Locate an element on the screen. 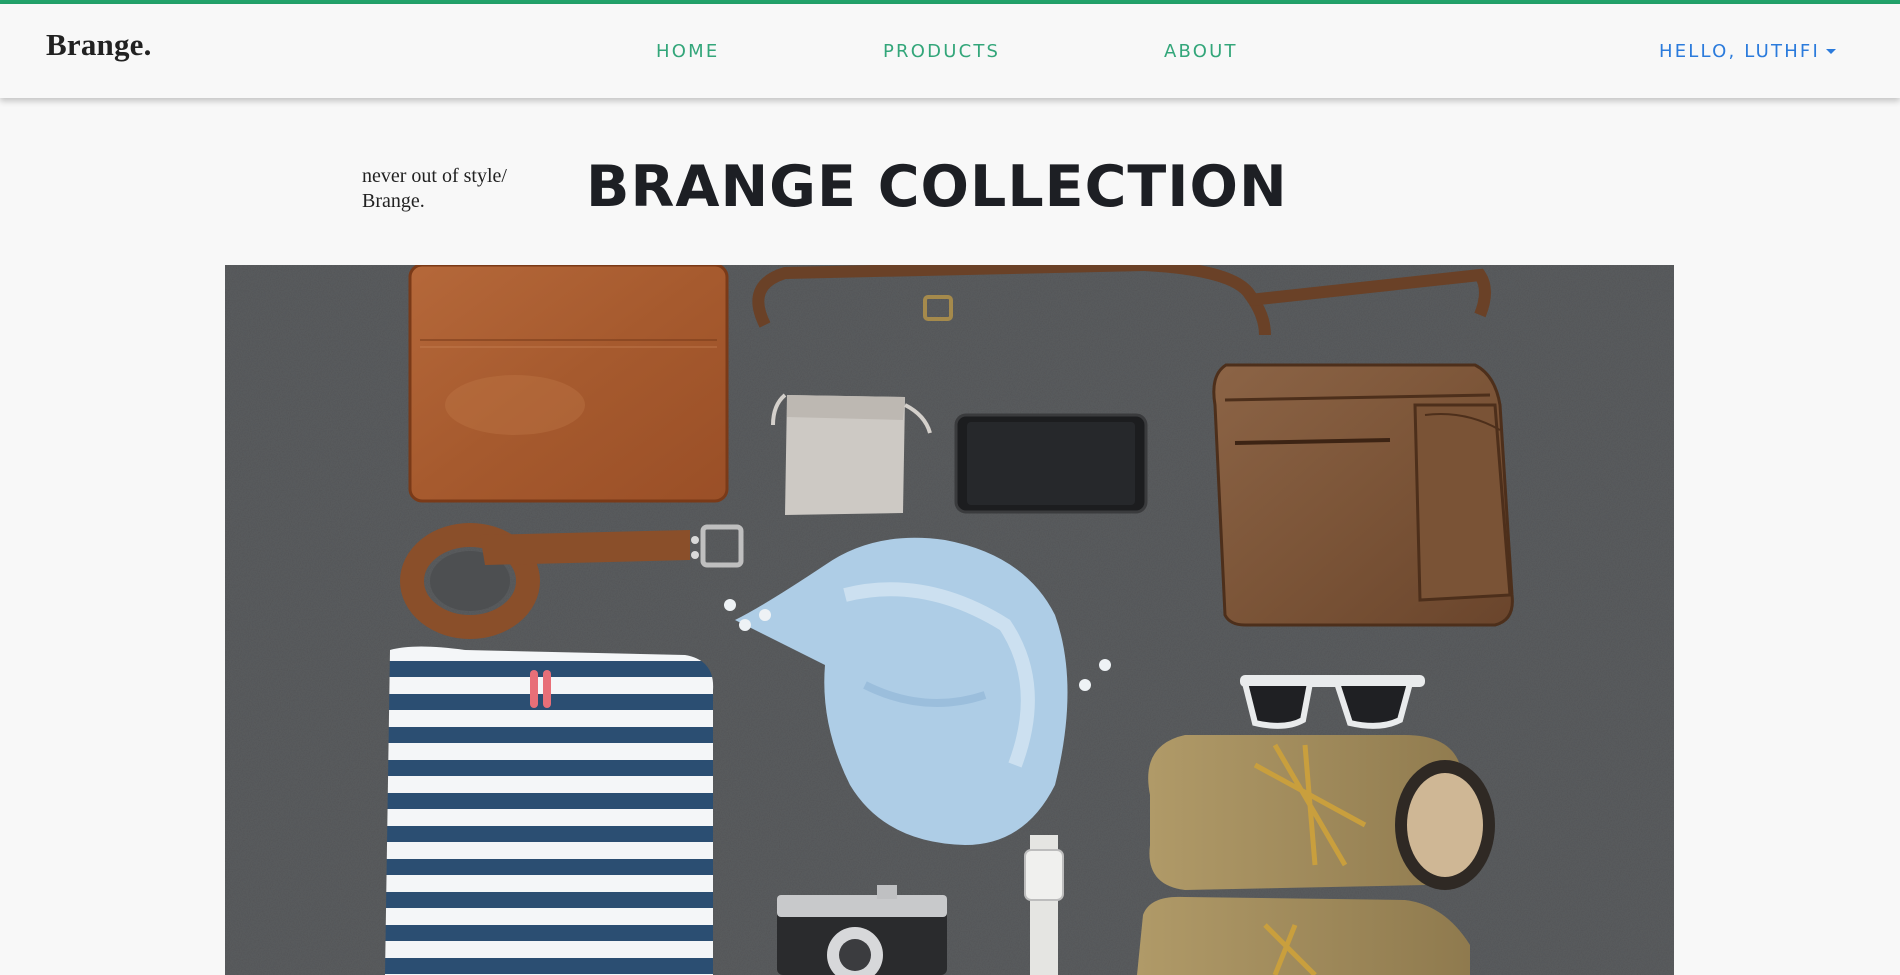  page-title: BRANGE COLLECTION is located at coordinates (937, 187).